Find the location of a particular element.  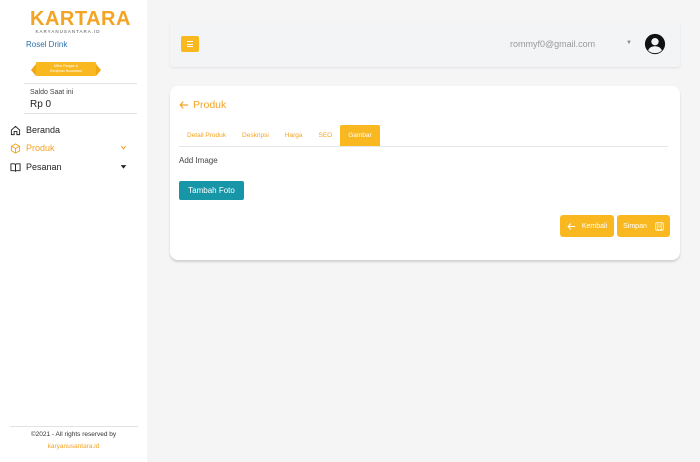

user-circle-icon is located at coordinates (655, 44).